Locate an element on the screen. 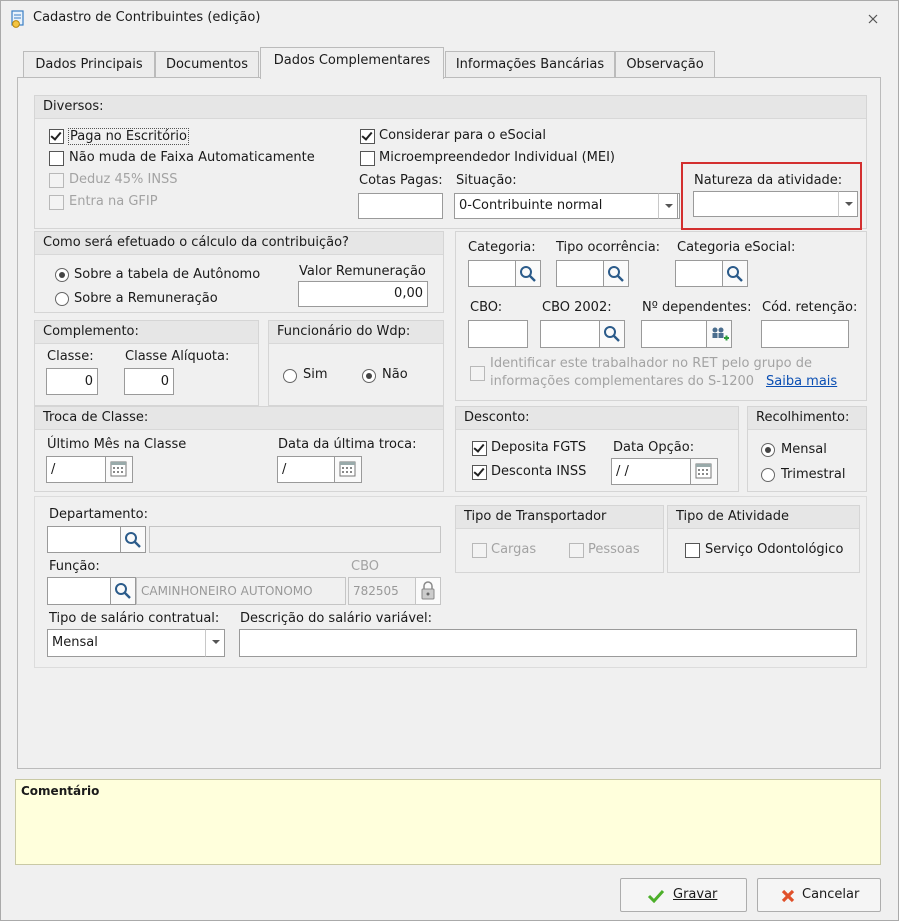  deduz-inss-label: Deduz 45% INSS is located at coordinates (123, 179).